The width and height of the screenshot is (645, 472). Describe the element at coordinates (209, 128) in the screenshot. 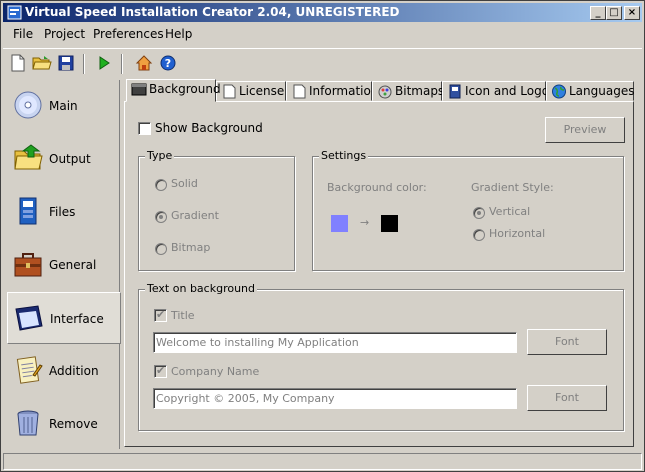

I see `show-background-label: Show Background` at that location.